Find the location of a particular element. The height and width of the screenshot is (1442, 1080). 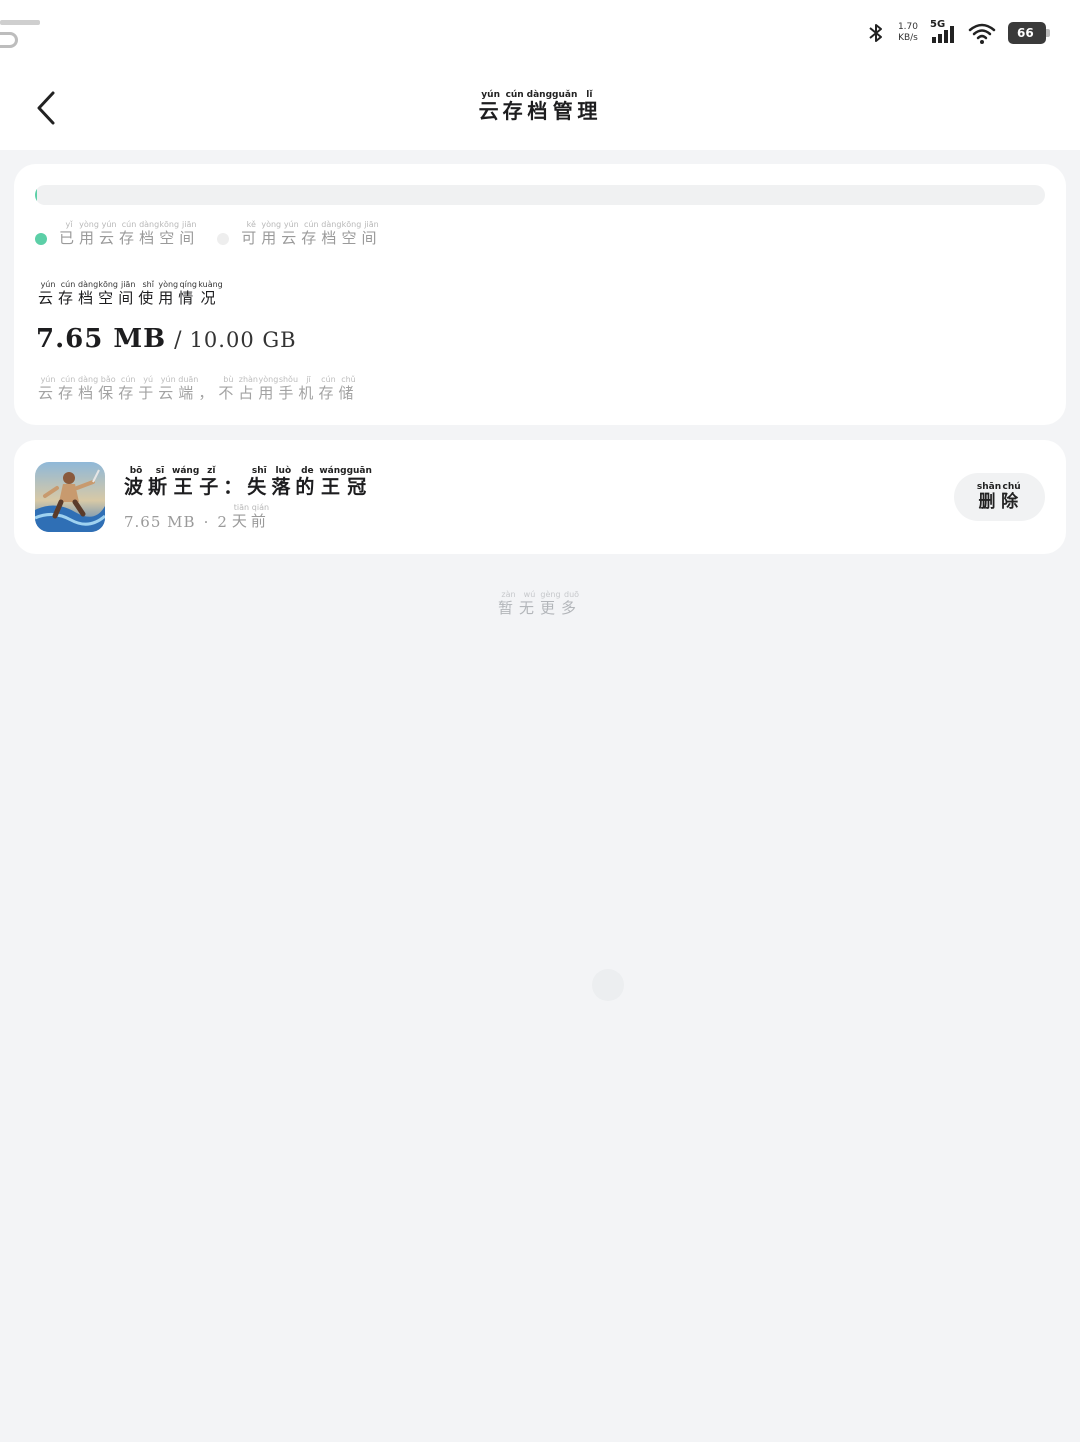

floating-window-icon is located at coordinates (9, 40).